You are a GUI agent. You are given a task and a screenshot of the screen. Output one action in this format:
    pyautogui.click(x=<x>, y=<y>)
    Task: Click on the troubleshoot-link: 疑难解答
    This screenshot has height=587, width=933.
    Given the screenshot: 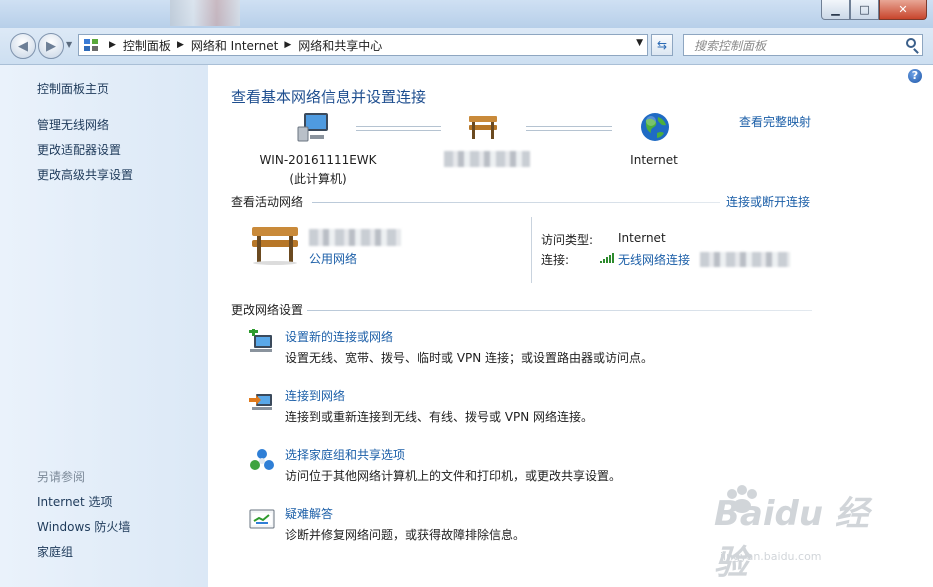 What is the action you would take?
    pyautogui.click(x=309, y=513)
    